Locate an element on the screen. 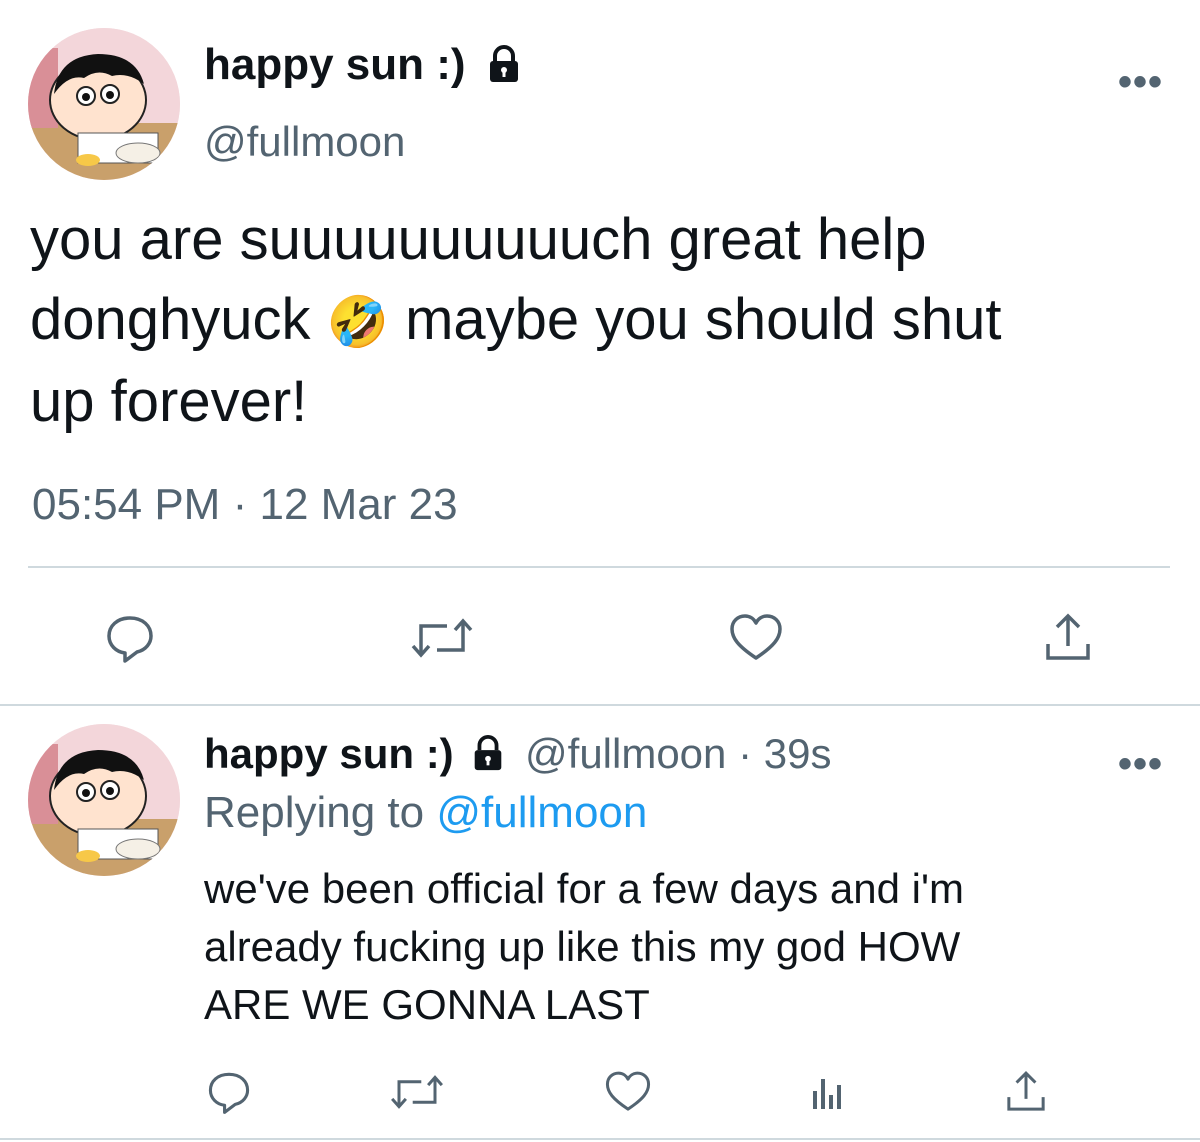 The height and width of the screenshot is (1142, 1200). display-name: happy sun :) is located at coordinates (364, 65).